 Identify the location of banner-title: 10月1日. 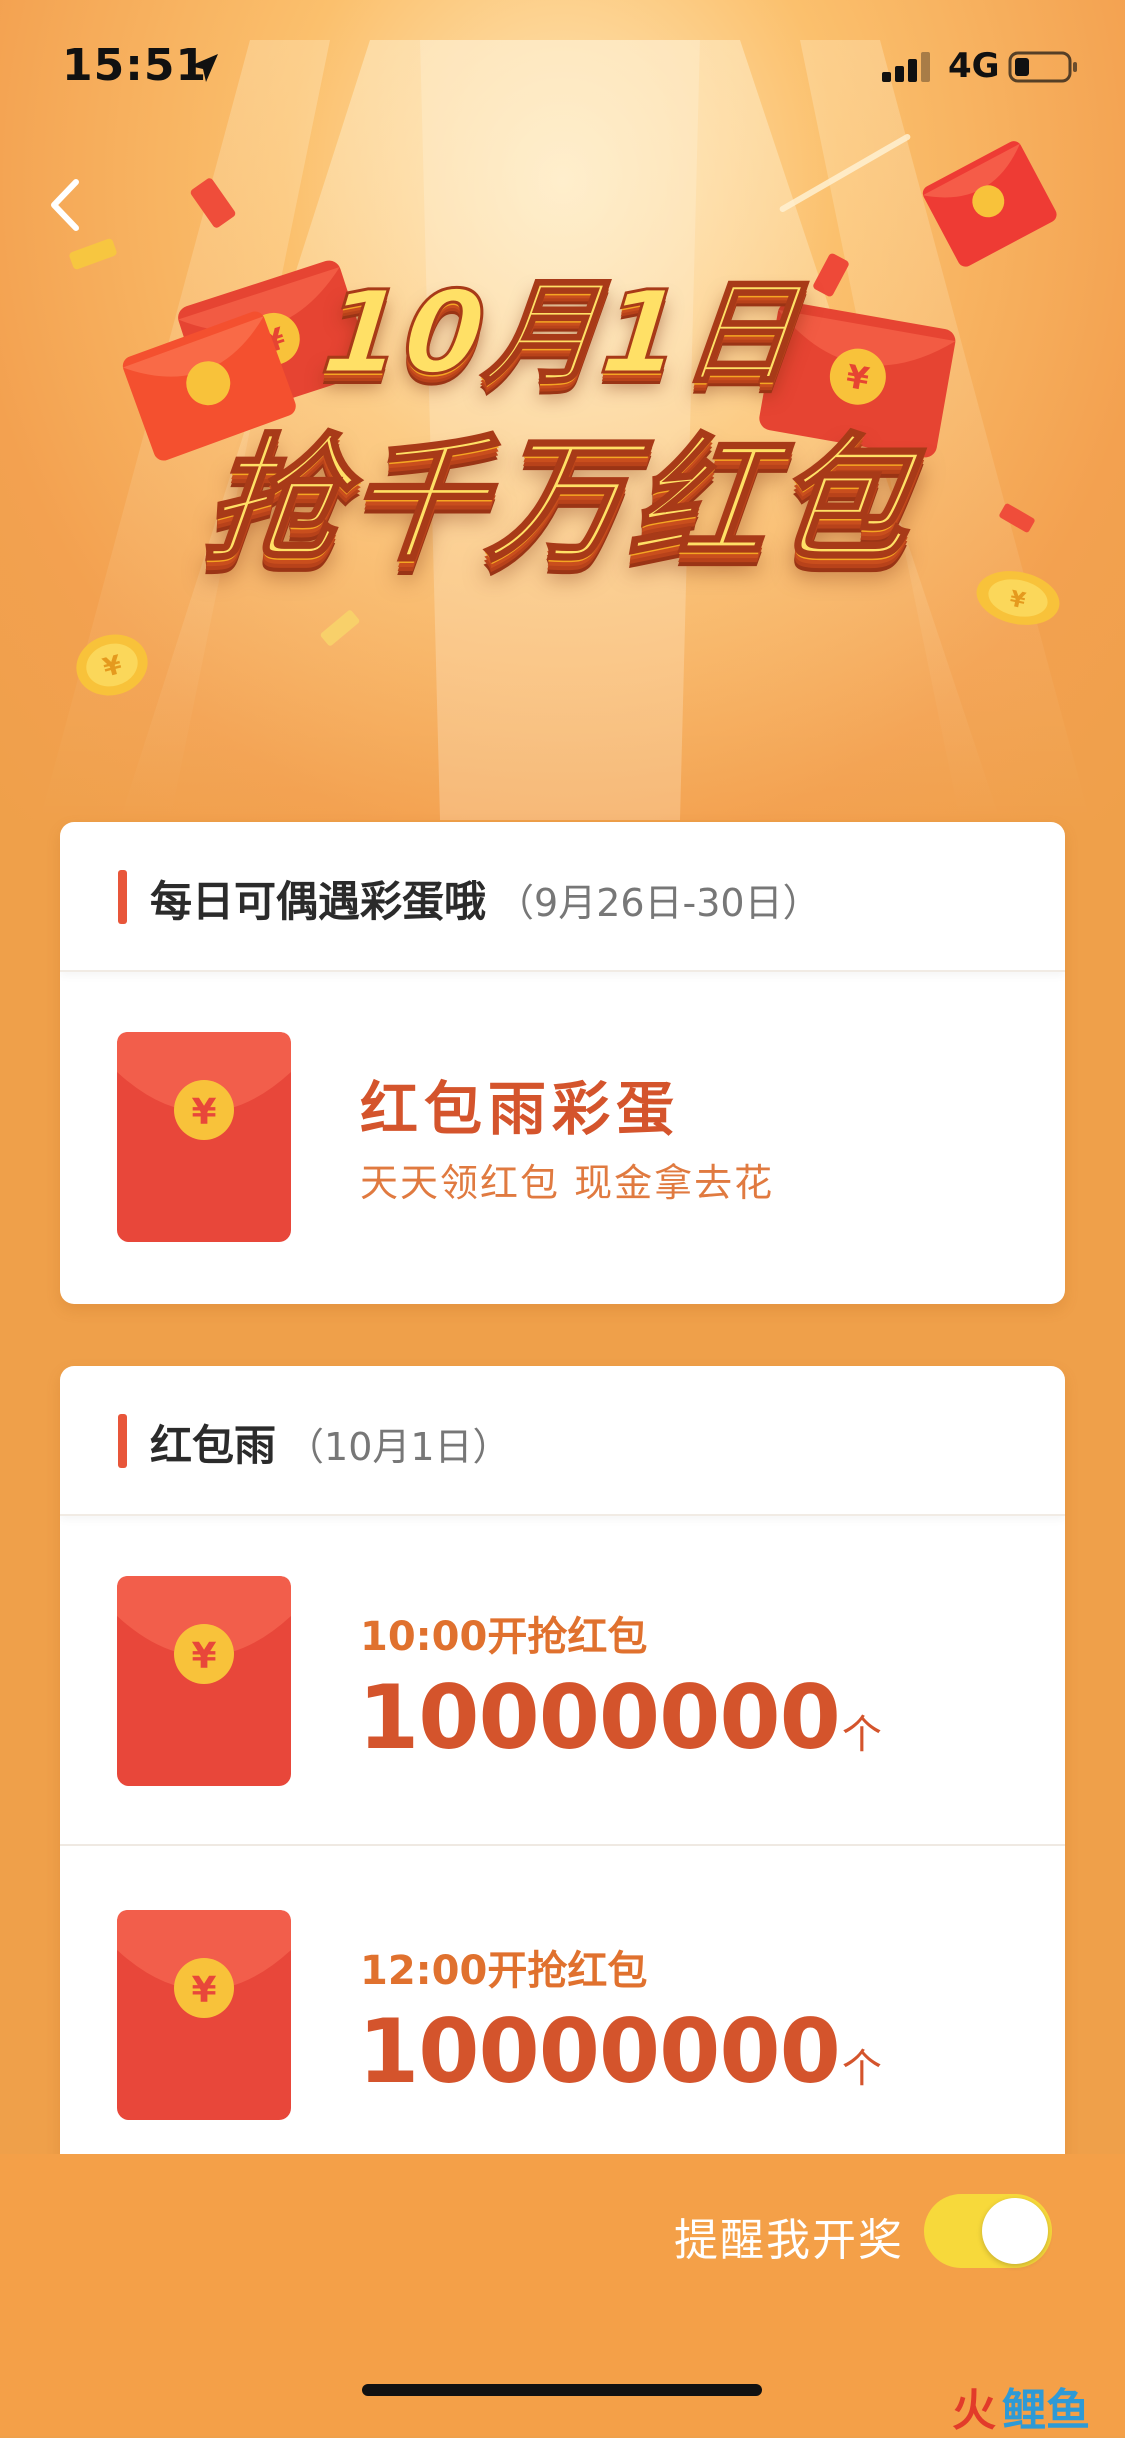
(561, 333).